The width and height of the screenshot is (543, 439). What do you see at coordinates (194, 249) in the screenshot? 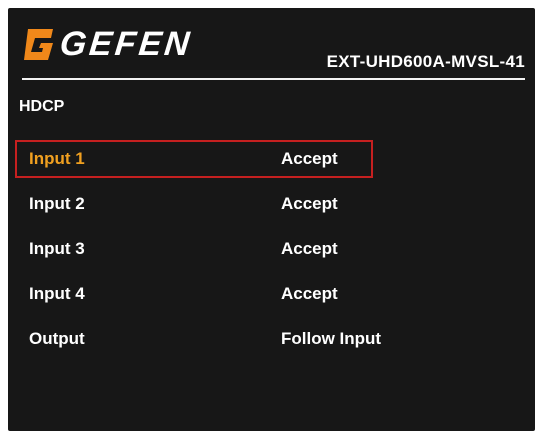
I see `menu-row-input-3: Input 3 Accept` at bounding box center [194, 249].